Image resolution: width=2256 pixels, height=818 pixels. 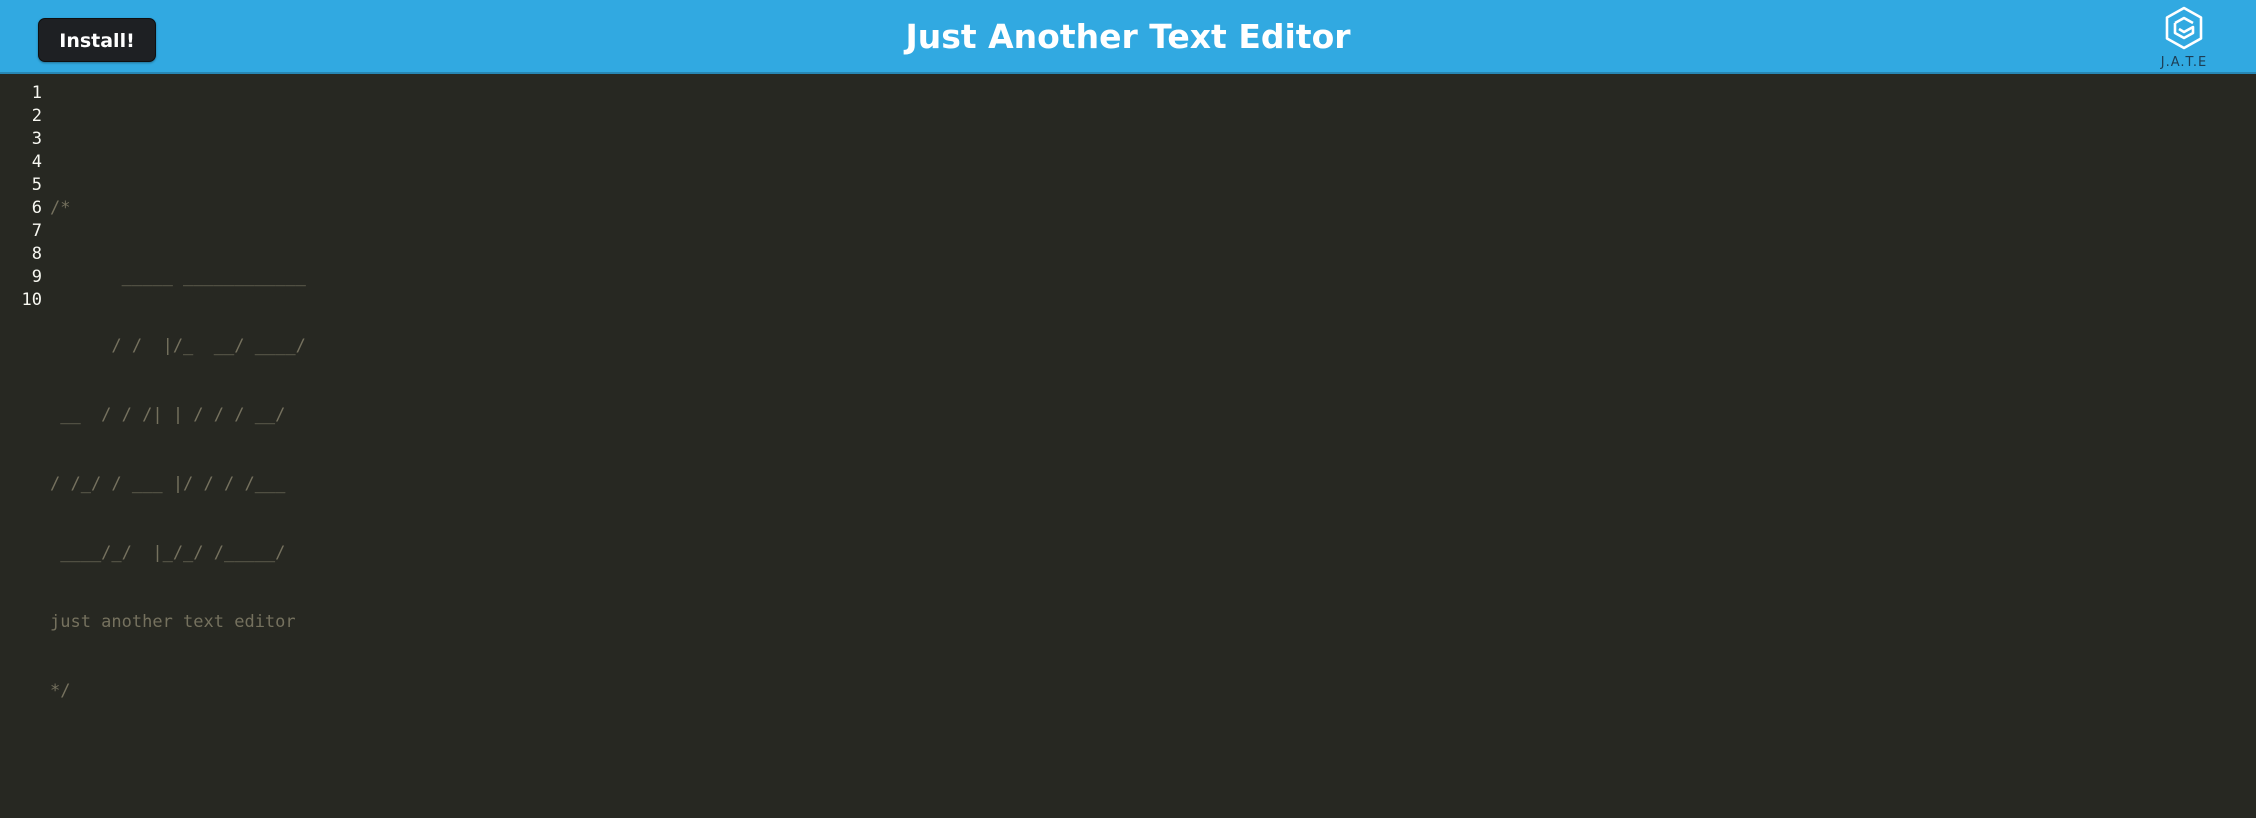 What do you see at coordinates (2184, 62) in the screenshot?
I see `logo-text: J.A.T.E` at bounding box center [2184, 62].